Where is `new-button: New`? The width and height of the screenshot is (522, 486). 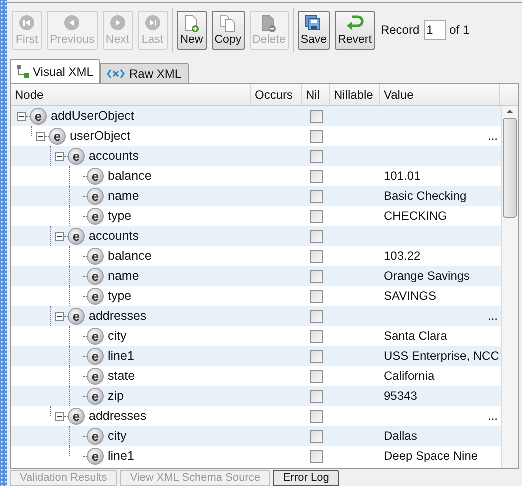
new-button: New is located at coordinates (191, 30).